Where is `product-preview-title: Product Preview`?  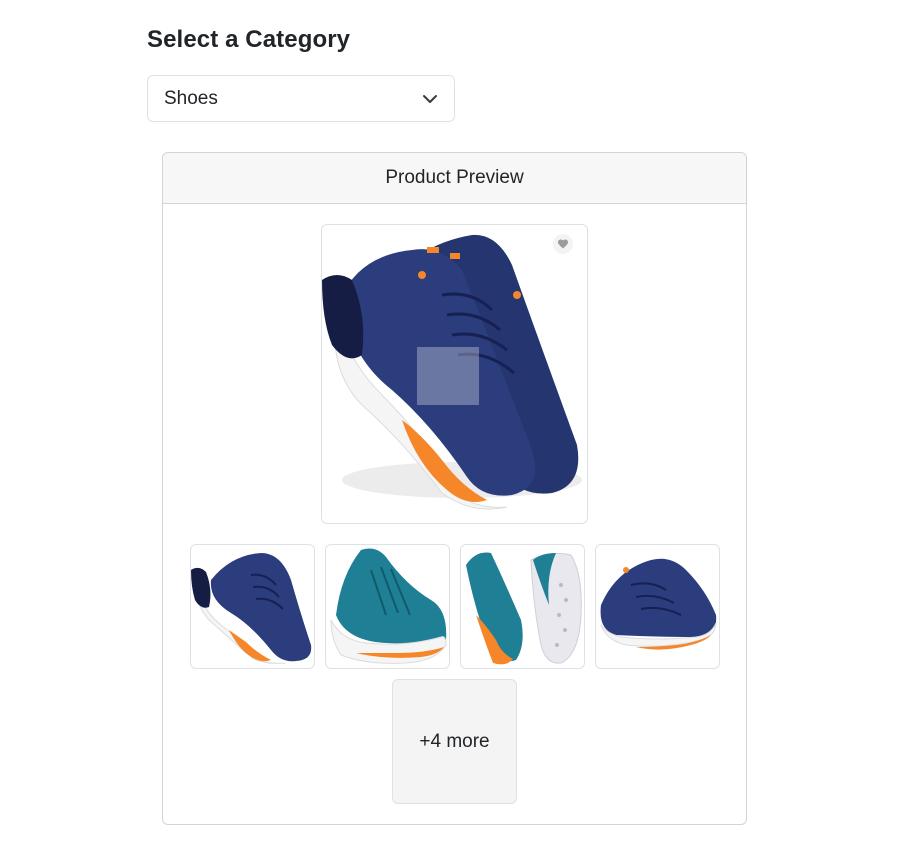 product-preview-title: Product Preview is located at coordinates (454, 178).